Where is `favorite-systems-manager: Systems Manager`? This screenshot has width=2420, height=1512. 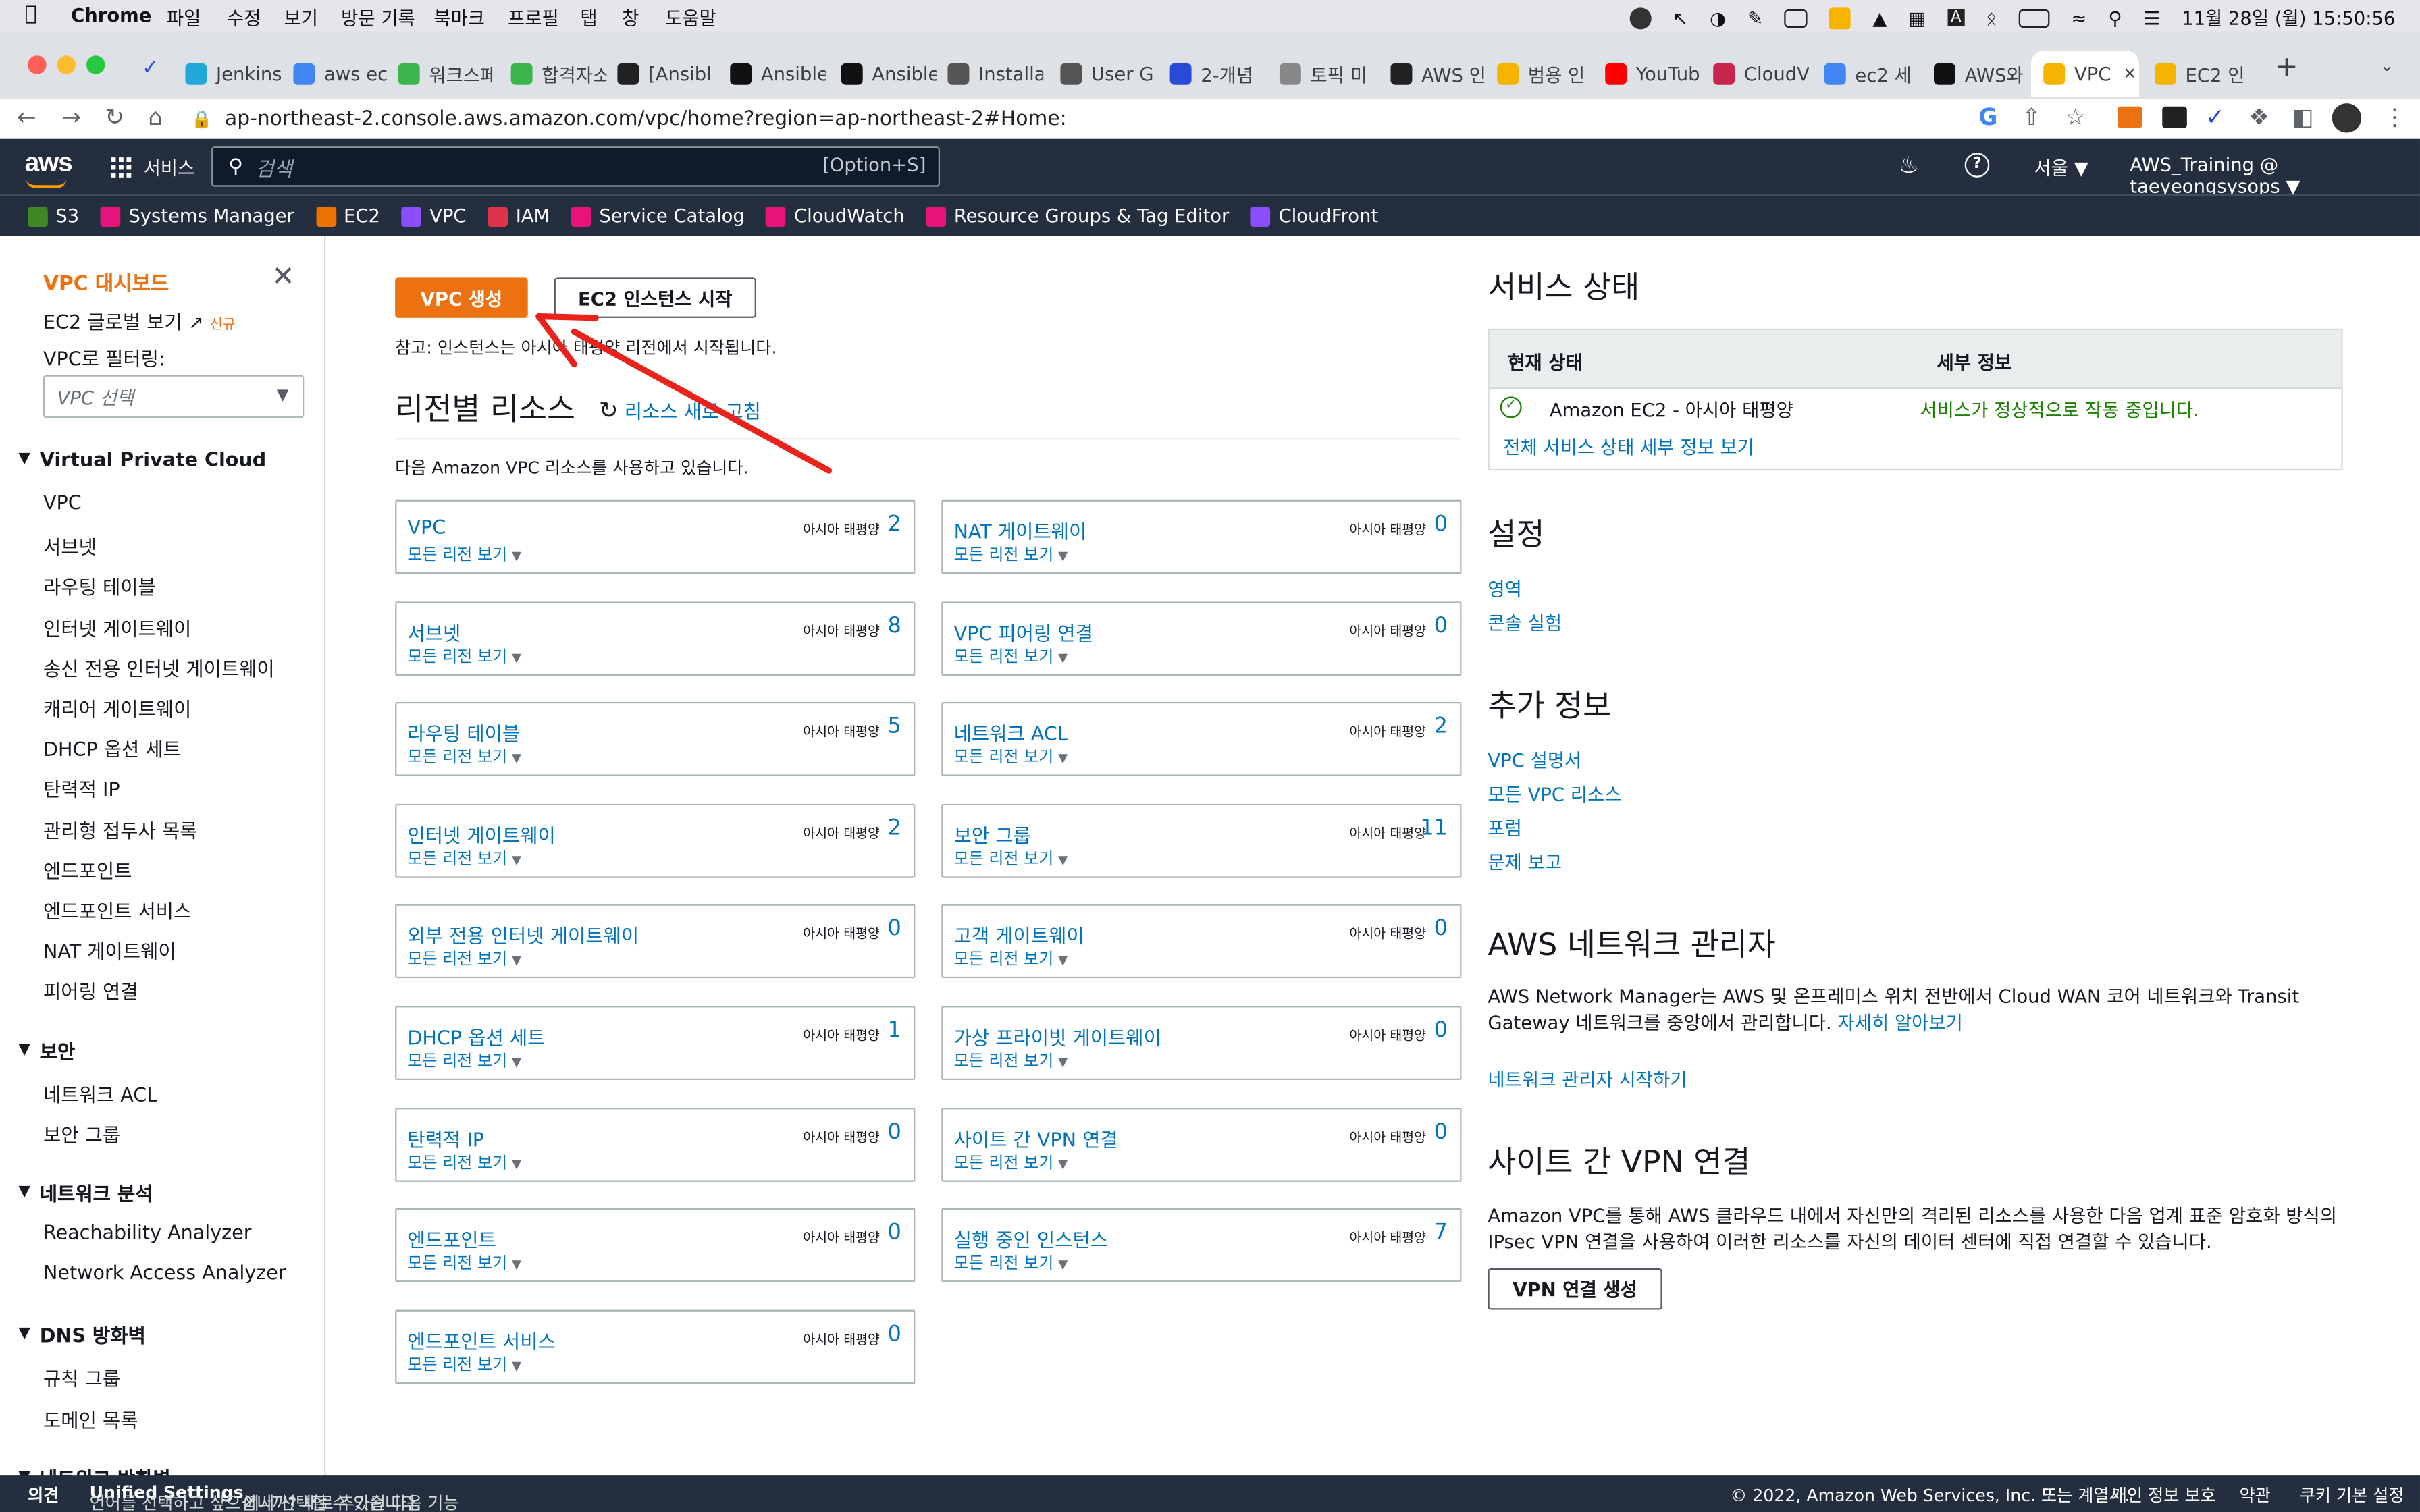 favorite-systems-manager: Systems Manager is located at coordinates (197, 216).